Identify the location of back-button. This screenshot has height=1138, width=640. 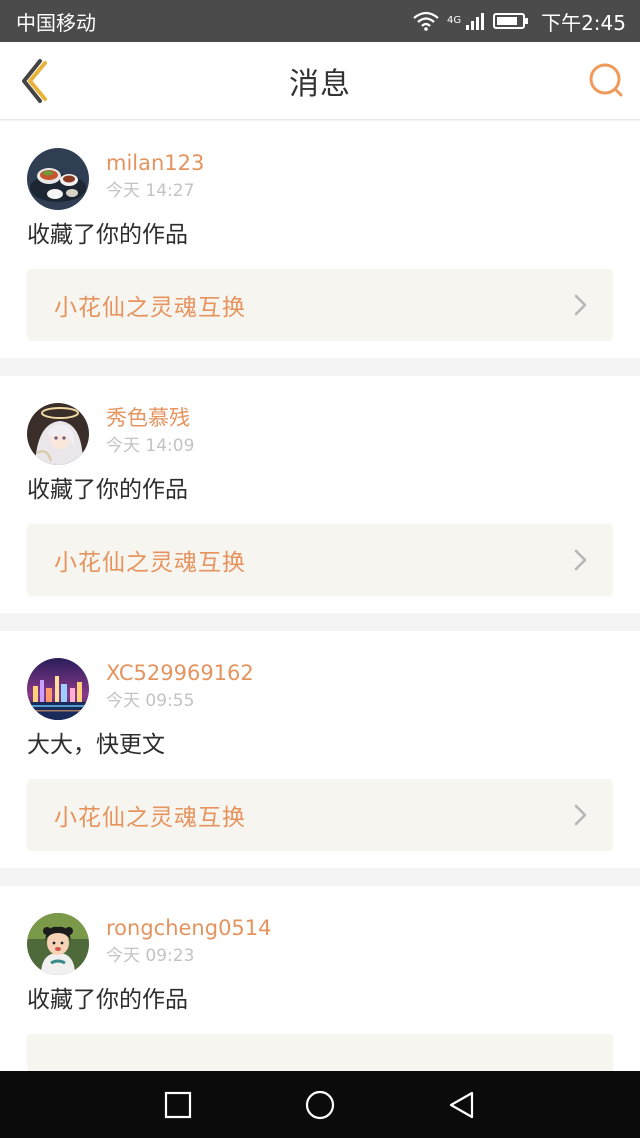
(34, 81).